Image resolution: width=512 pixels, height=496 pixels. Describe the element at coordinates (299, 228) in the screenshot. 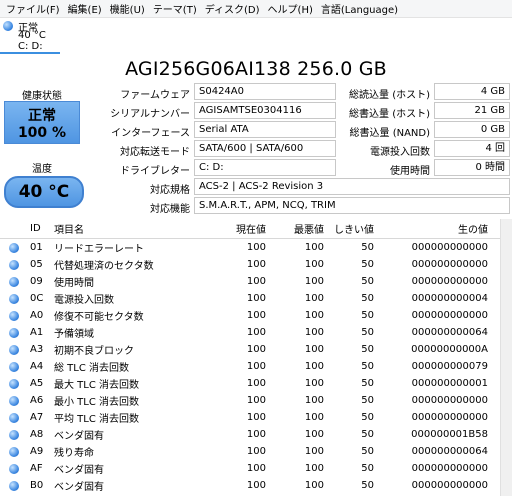

I see `header-worst: 最悪値` at that location.